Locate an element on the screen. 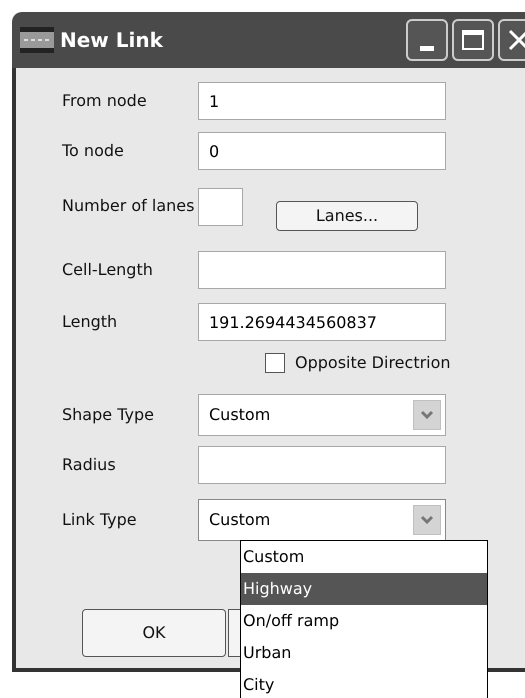 The image size is (525, 698). input-field: 0 is located at coordinates (322, 151).